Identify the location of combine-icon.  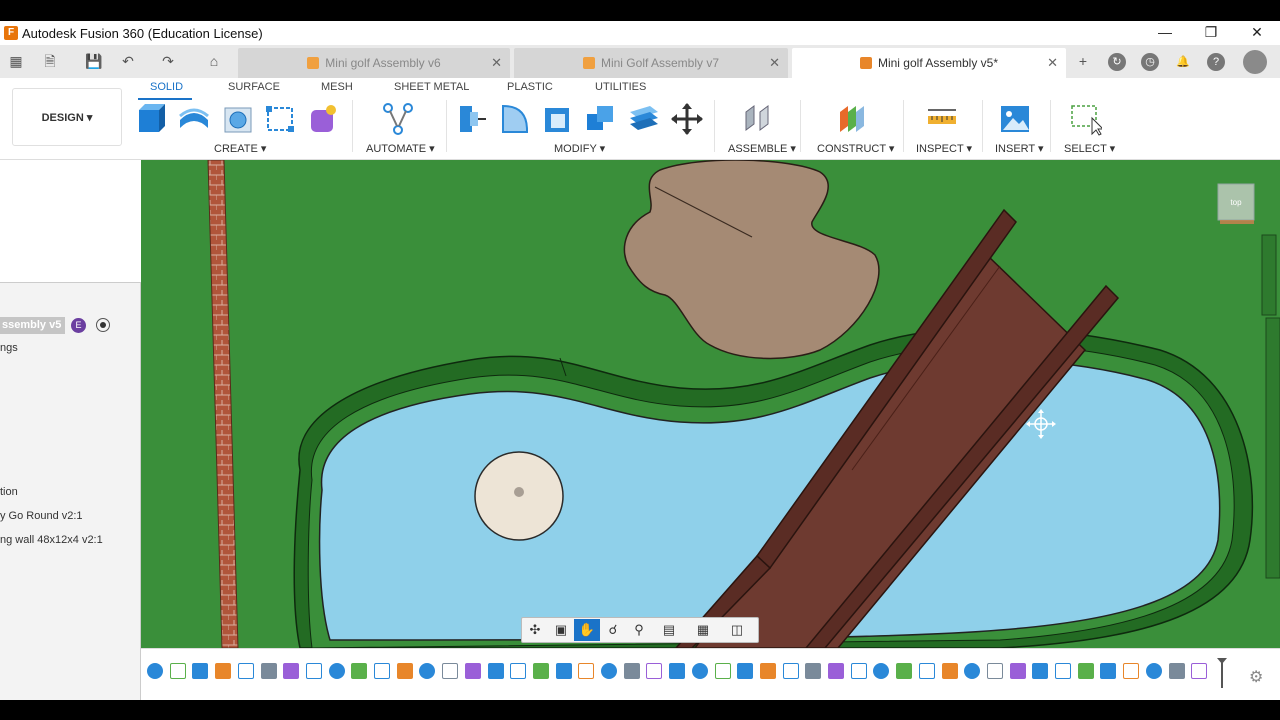
(601, 119).